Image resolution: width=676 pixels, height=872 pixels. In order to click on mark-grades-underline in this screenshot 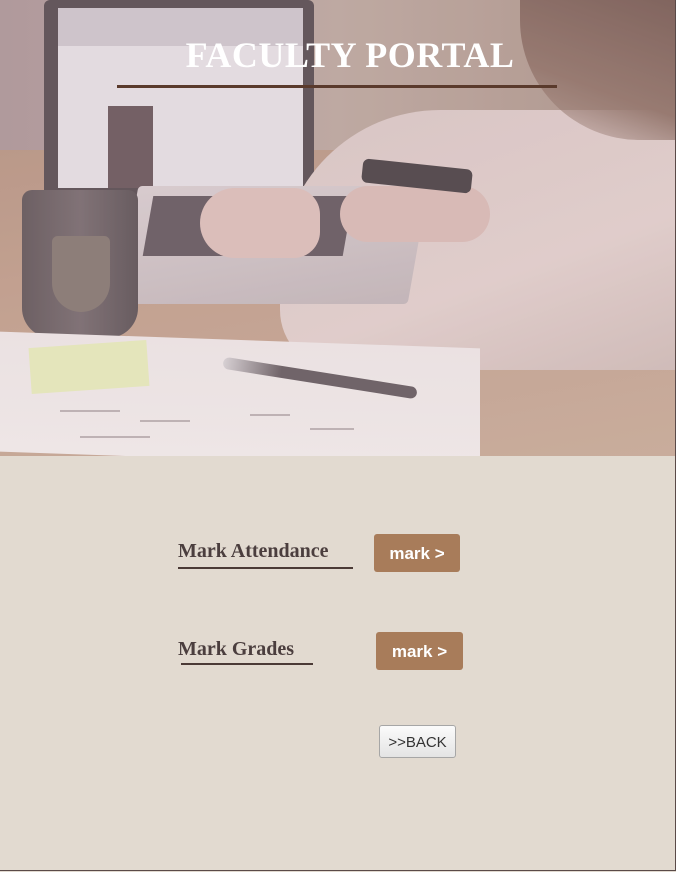, I will do `click(247, 664)`.